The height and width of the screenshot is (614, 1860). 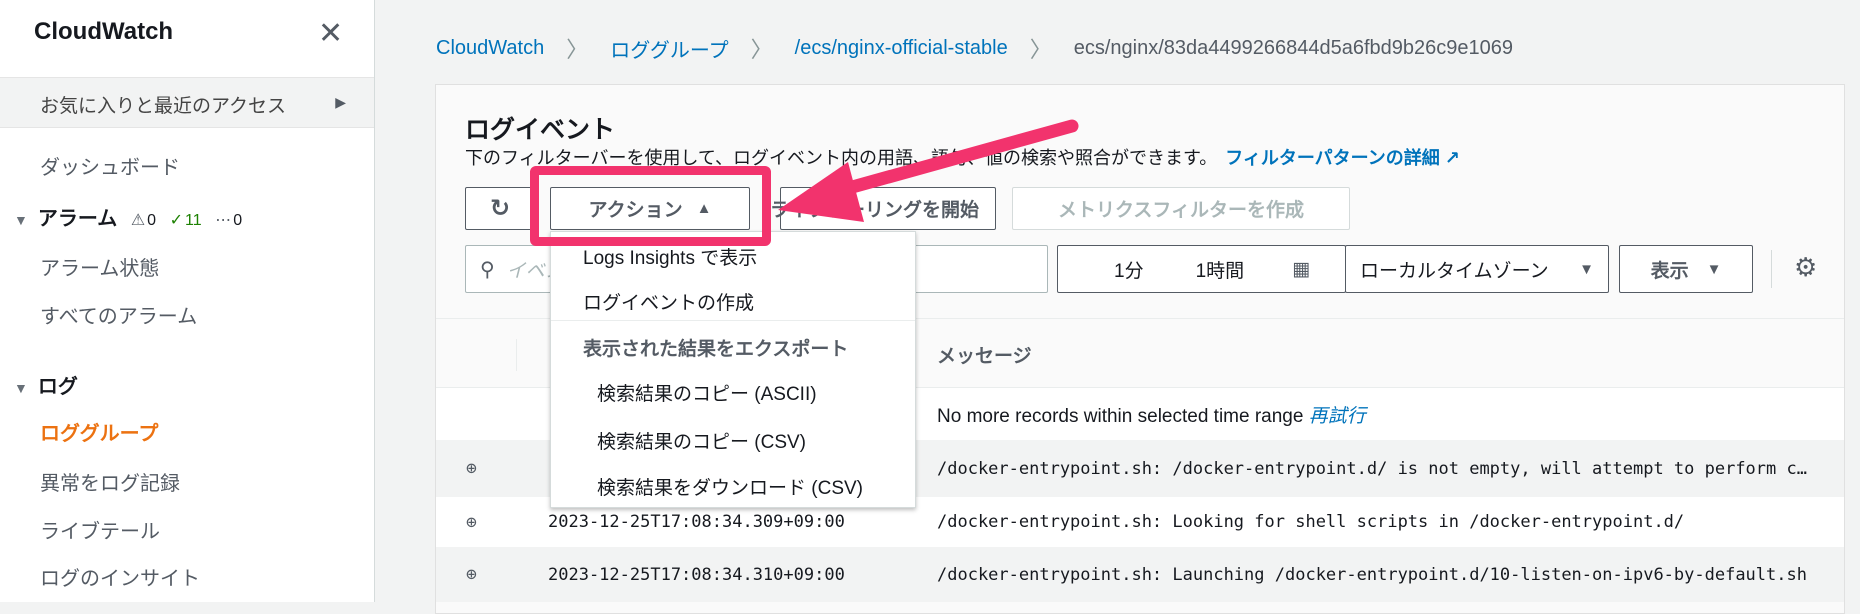 What do you see at coordinates (1454, 271) in the screenshot?
I see `timezone-value: ローカルタイムゾーン` at bounding box center [1454, 271].